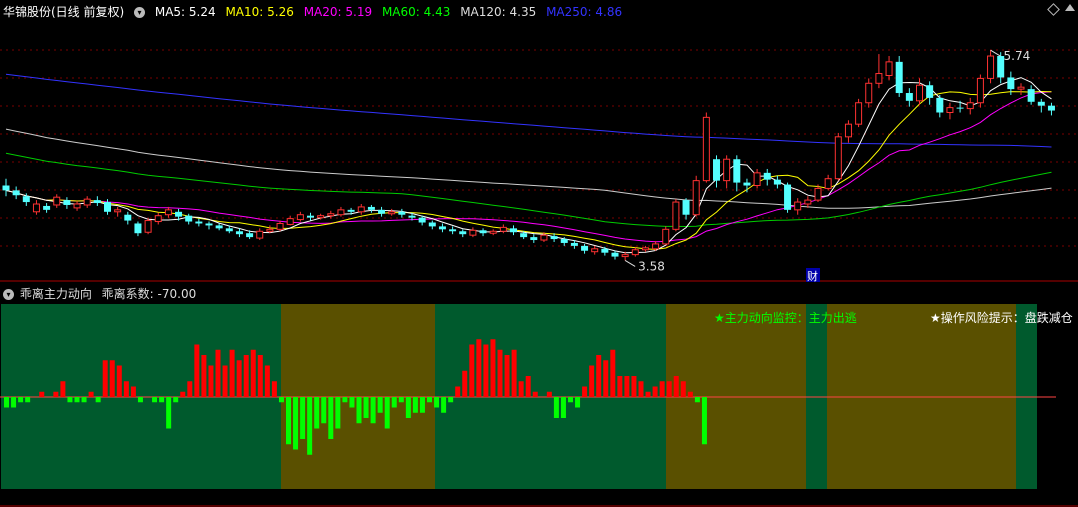 The height and width of the screenshot is (507, 1078). Describe the element at coordinates (630, 263) in the screenshot. I see `low-marker` at that location.